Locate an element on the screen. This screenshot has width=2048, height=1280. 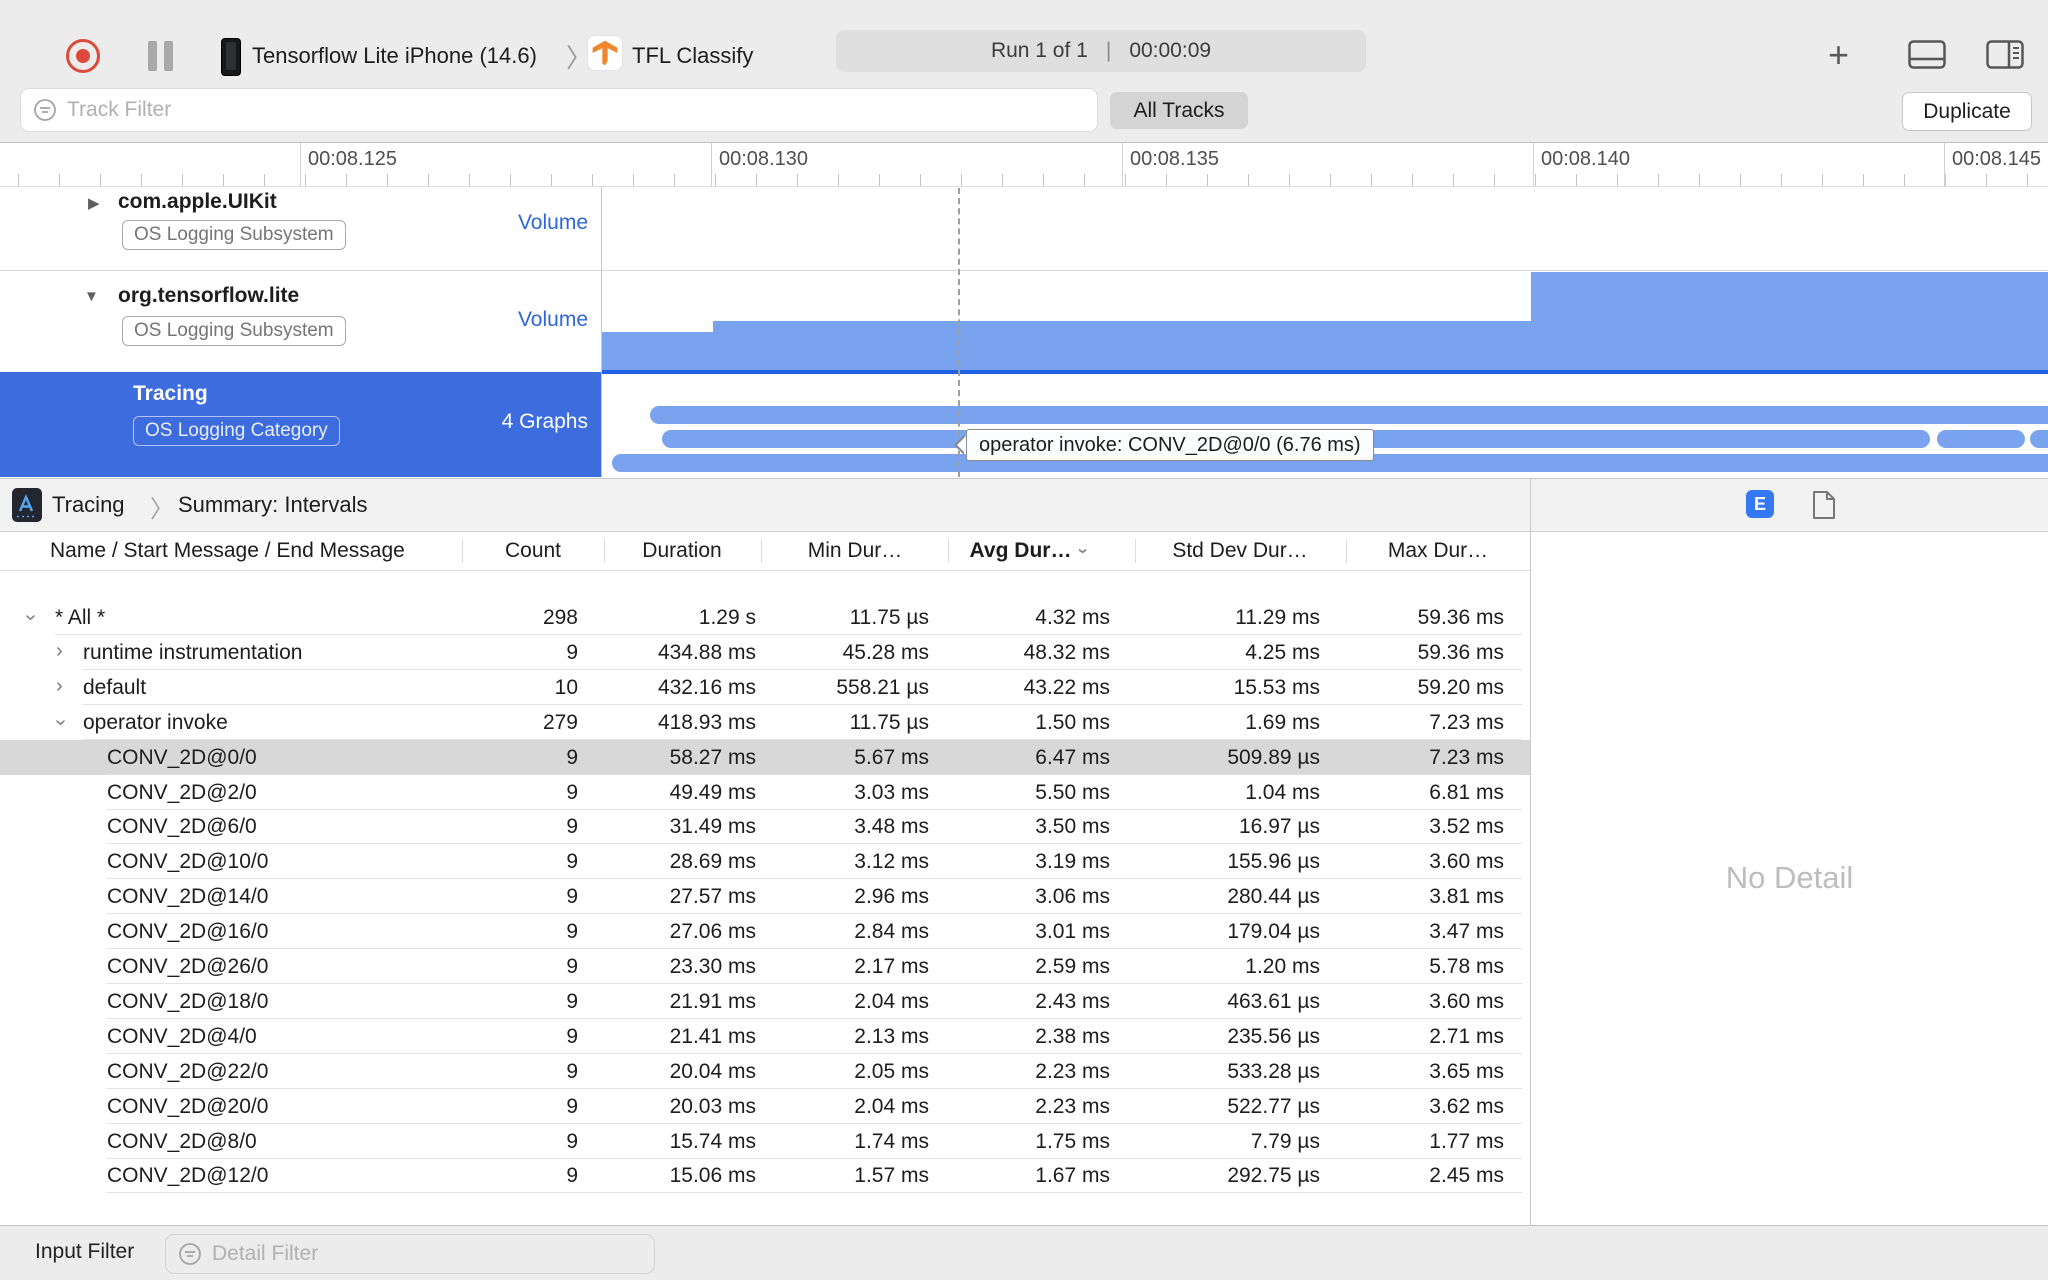
row-separator is located at coordinates (814, 1193).